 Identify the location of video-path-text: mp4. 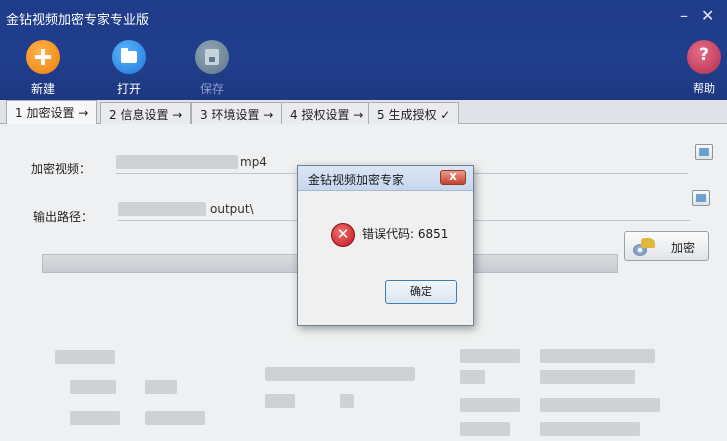
(253, 162).